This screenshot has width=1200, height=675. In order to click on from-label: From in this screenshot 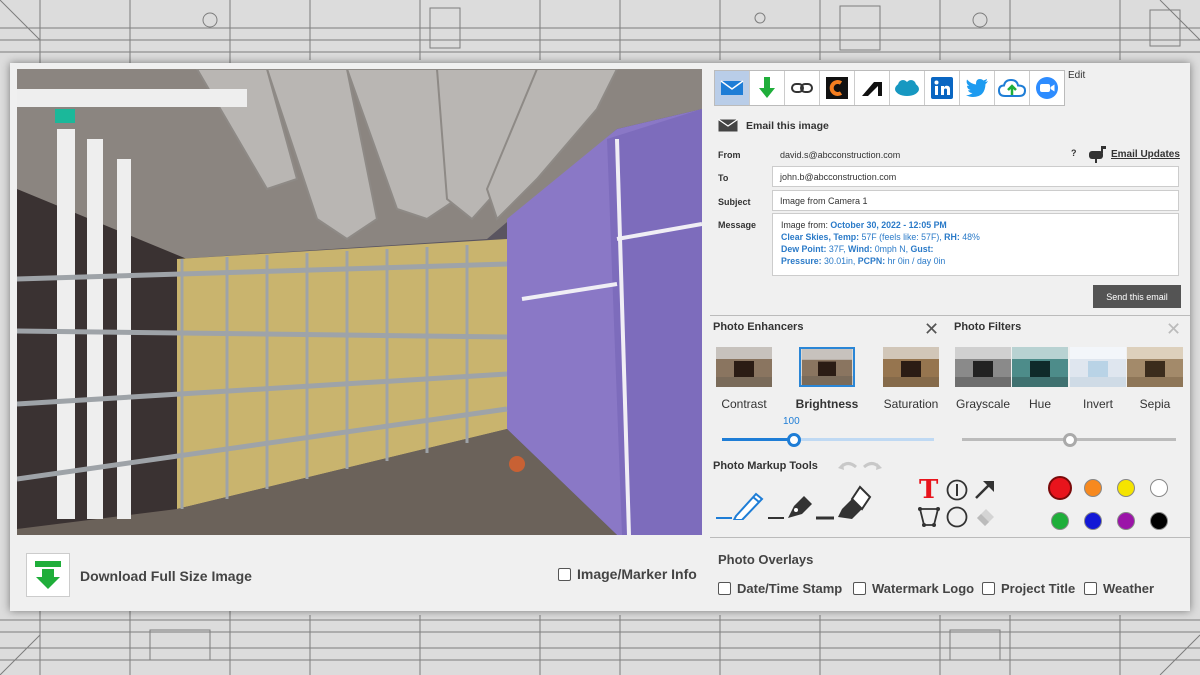, I will do `click(729, 155)`.